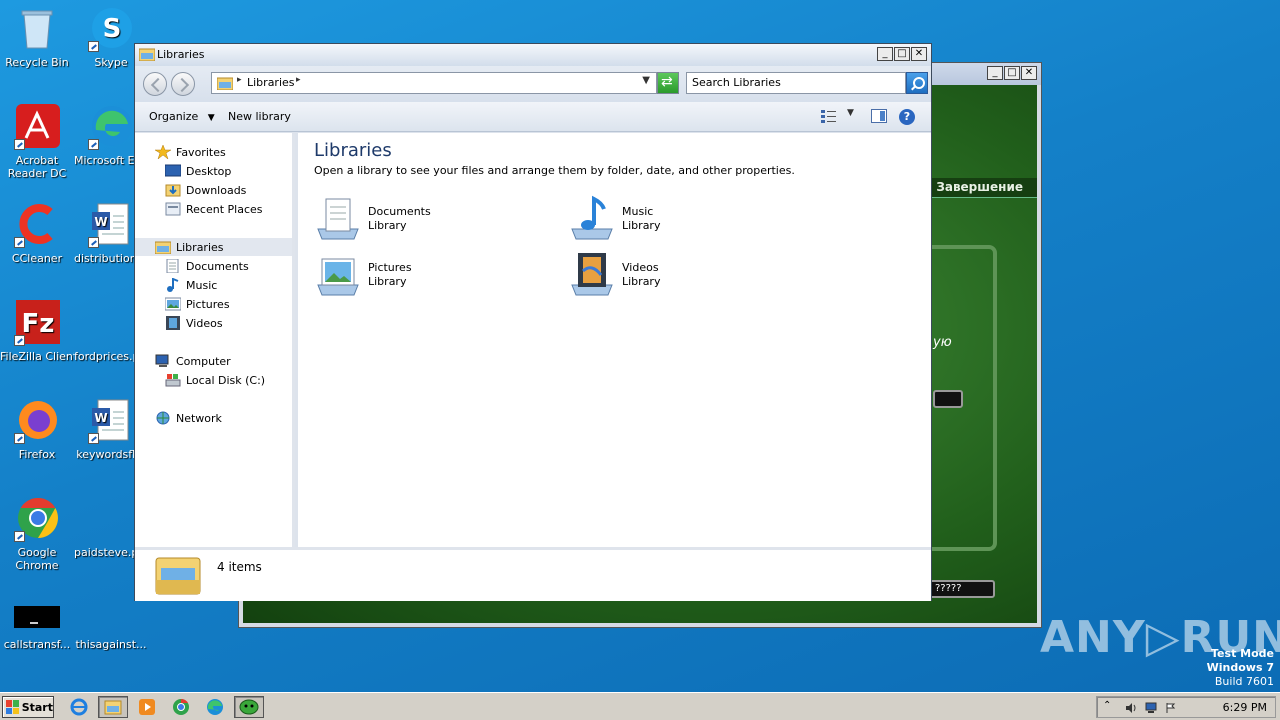 The width and height of the screenshot is (1280, 720). Describe the element at coordinates (533, 55) in the screenshot. I see `explorer-titlebar: Libraries _ □ ✕` at that location.